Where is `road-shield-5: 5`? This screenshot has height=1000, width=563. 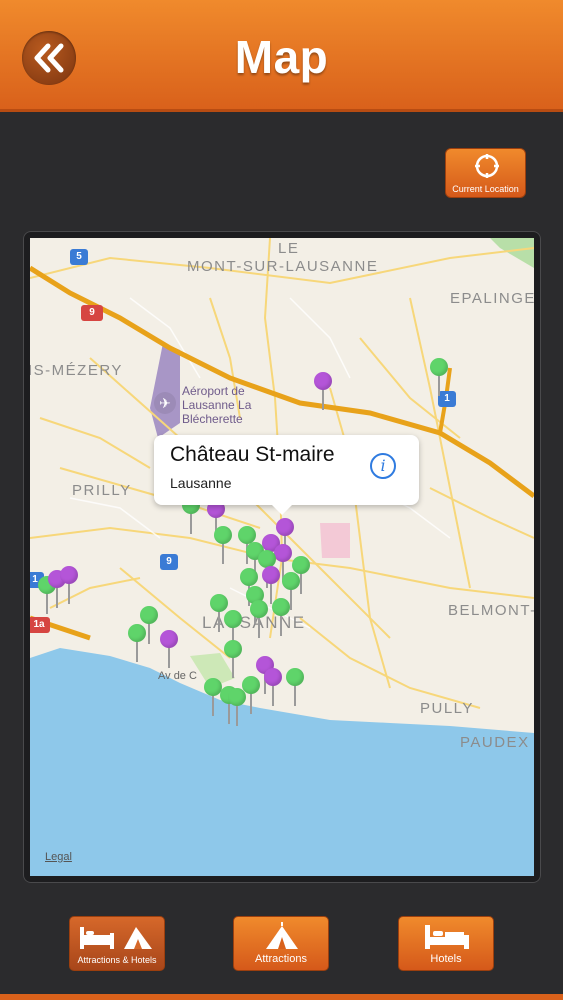
road-shield-5: 5 is located at coordinates (79, 257).